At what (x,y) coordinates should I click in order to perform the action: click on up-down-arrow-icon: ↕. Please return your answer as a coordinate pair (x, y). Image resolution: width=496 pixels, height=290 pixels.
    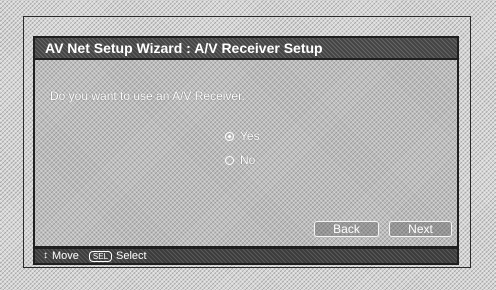
    Looking at the image, I should click on (45, 255).